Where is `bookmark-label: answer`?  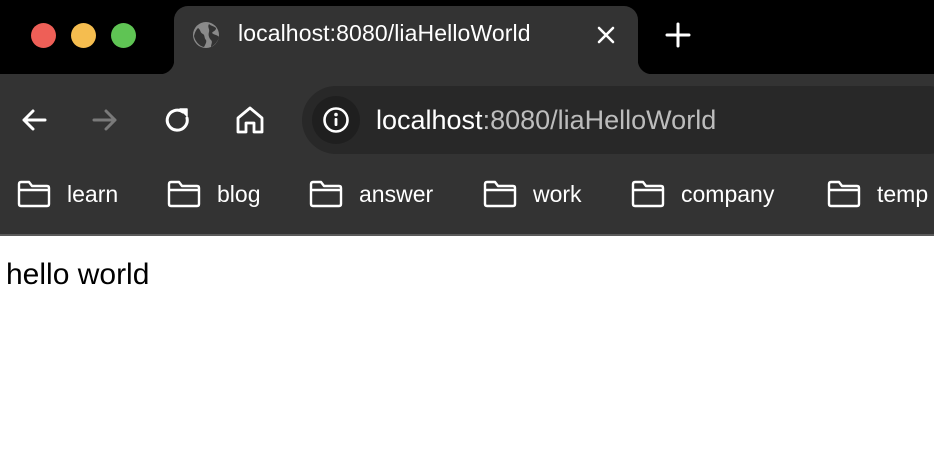 bookmark-label: answer is located at coordinates (396, 193).